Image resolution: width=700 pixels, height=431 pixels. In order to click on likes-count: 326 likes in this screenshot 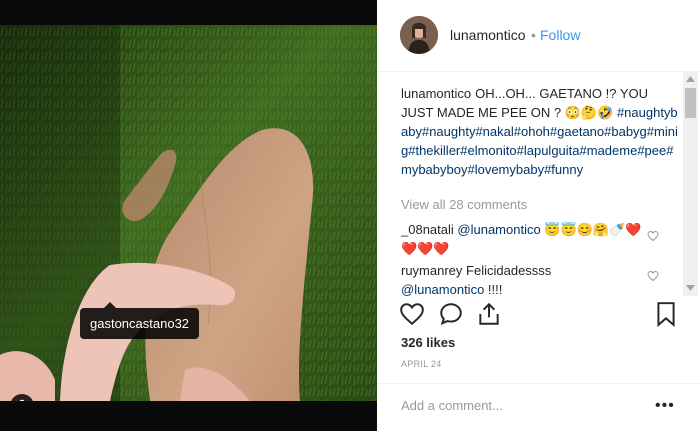, I will do `click(428, 342)`.